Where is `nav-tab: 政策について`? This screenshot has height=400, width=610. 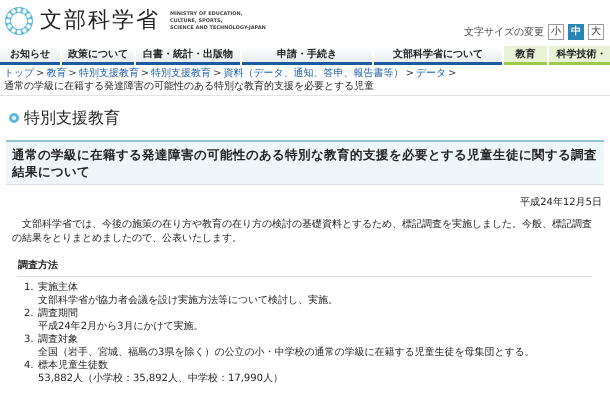
nav-tab: 政策について is located at coordinates (98, 55).